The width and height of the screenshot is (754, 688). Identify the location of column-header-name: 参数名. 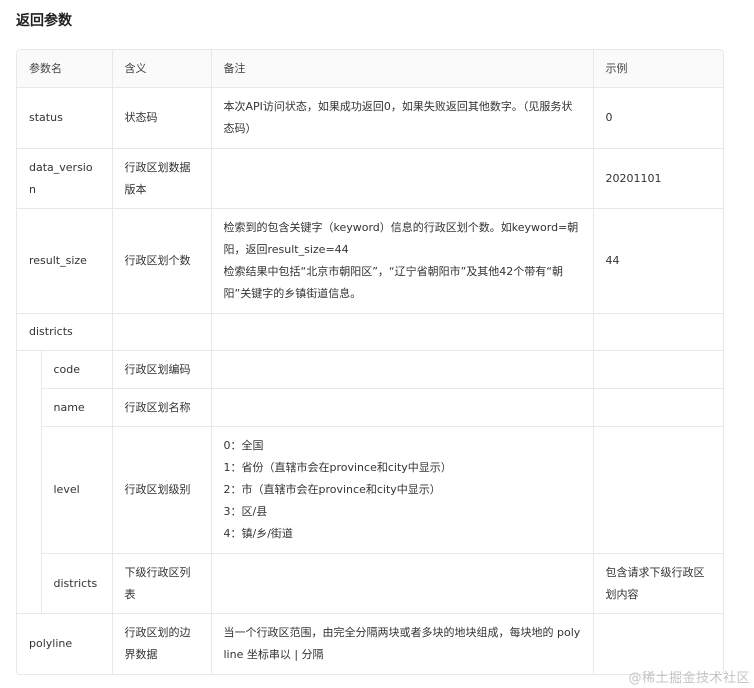
(65, 69).